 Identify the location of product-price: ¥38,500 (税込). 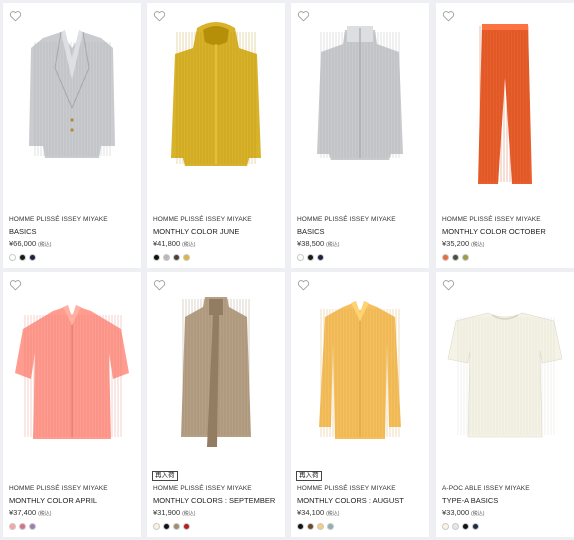
(318, 243).